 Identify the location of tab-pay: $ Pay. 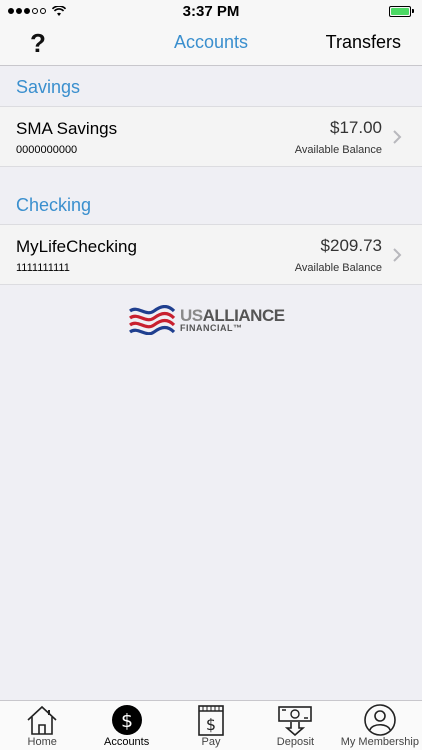
(211, 725).